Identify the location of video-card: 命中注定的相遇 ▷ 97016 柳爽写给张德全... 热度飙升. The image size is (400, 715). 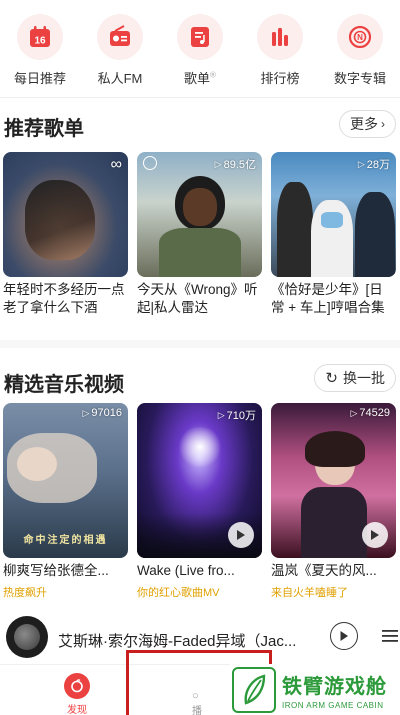
(65, 501).